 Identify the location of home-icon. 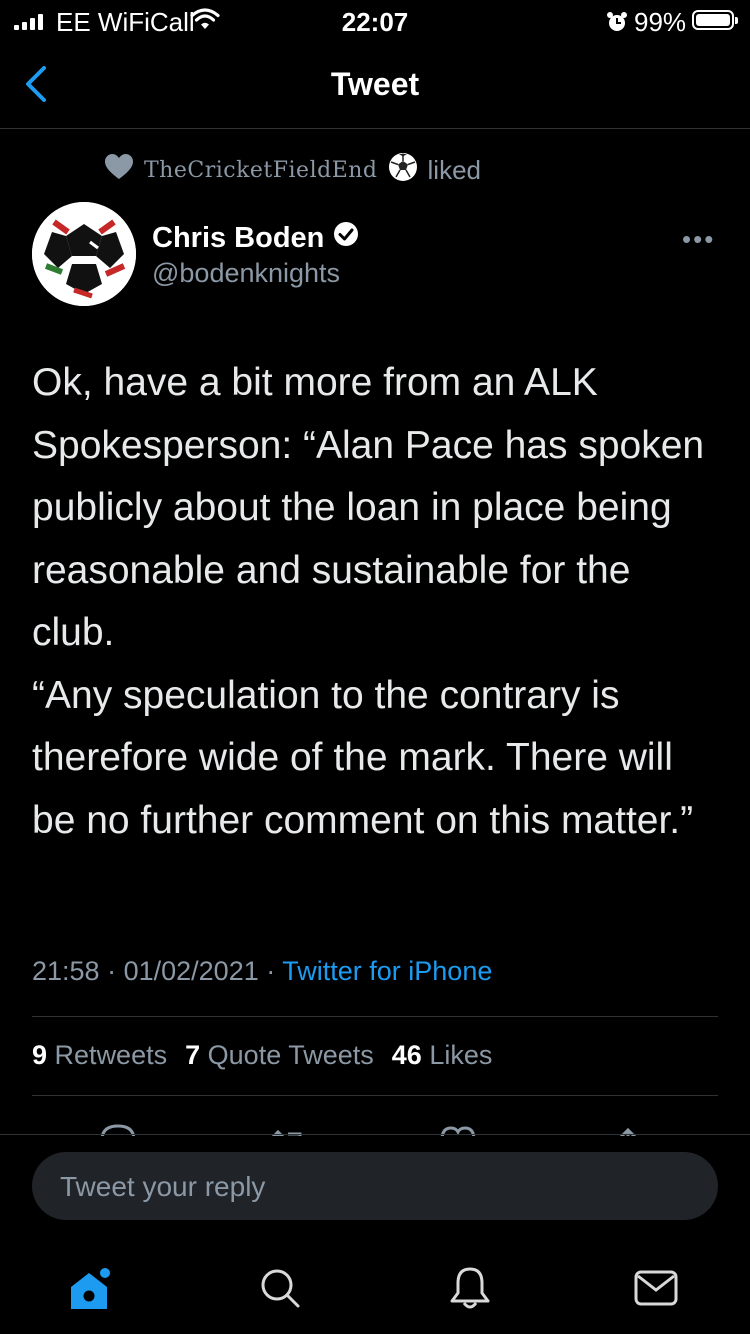
(90, 1288).